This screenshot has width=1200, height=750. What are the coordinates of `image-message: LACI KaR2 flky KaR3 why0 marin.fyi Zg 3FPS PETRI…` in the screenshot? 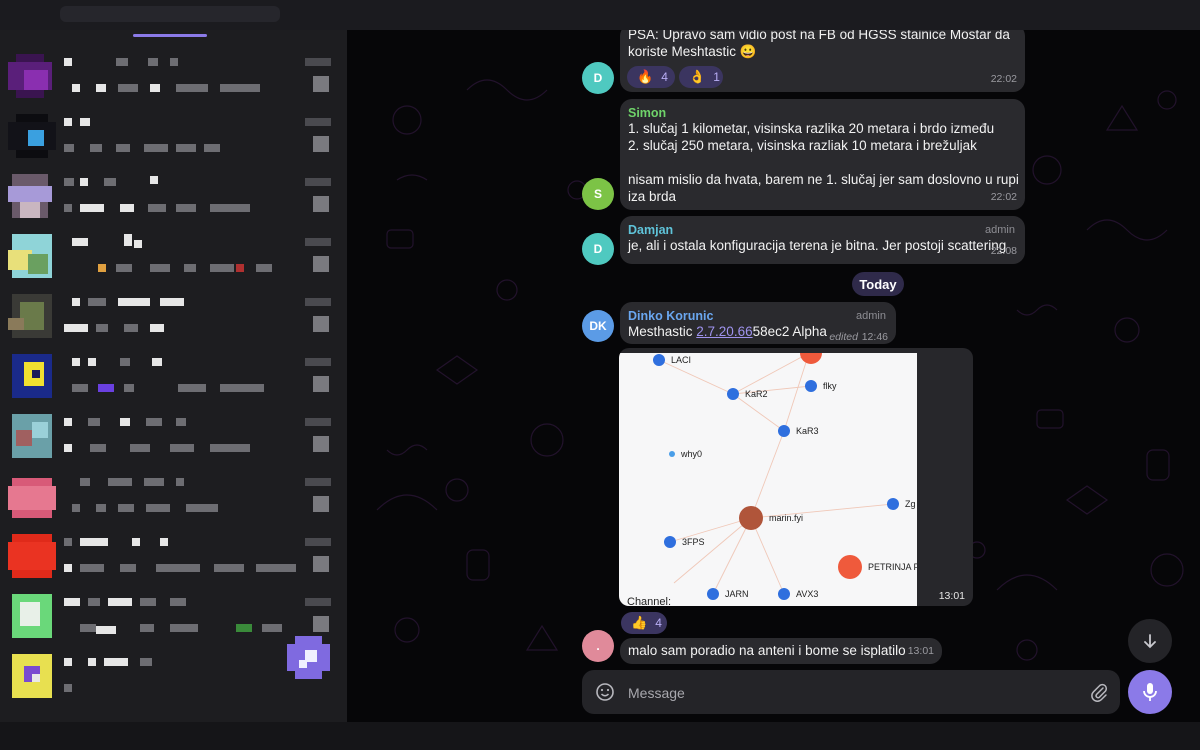 It's located at (796, 477).